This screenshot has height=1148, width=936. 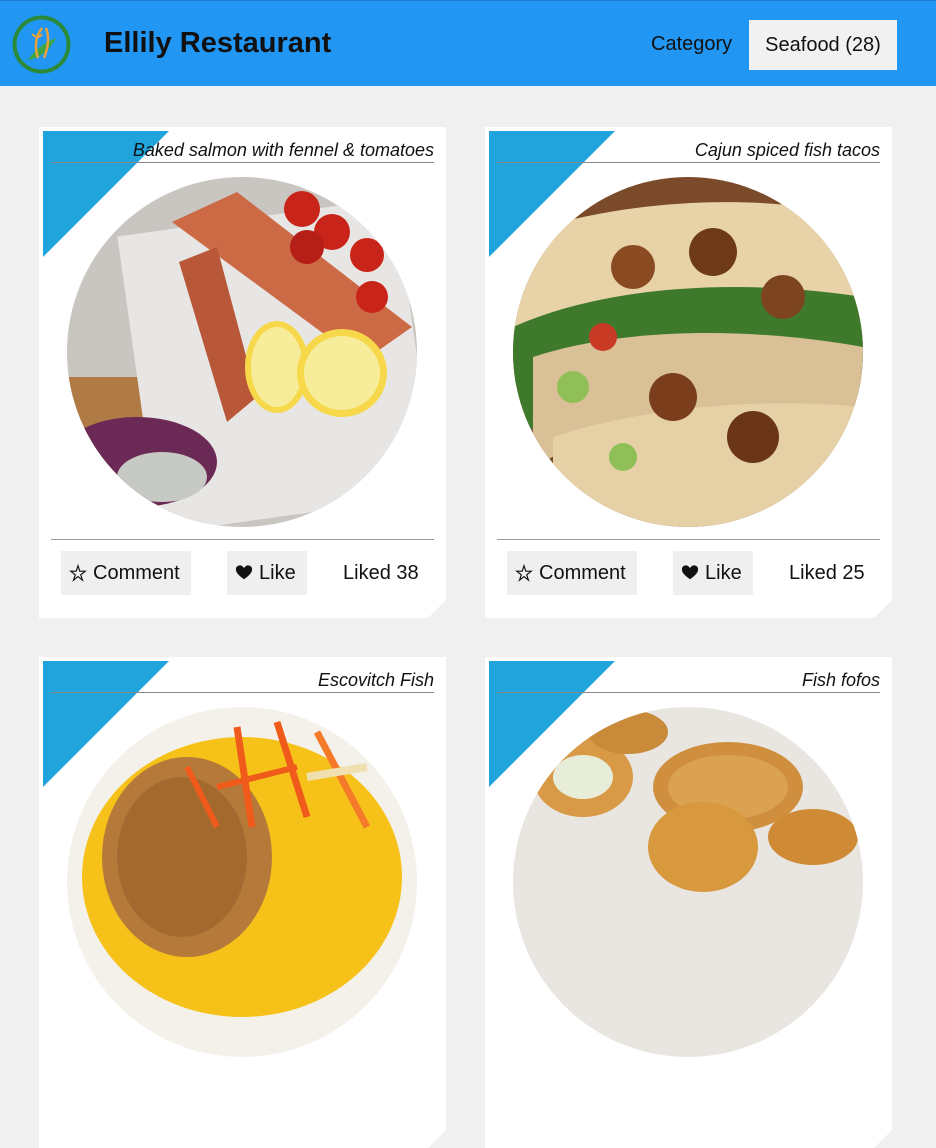 I want to click on category-label: Category, so click(x=692, y=44).